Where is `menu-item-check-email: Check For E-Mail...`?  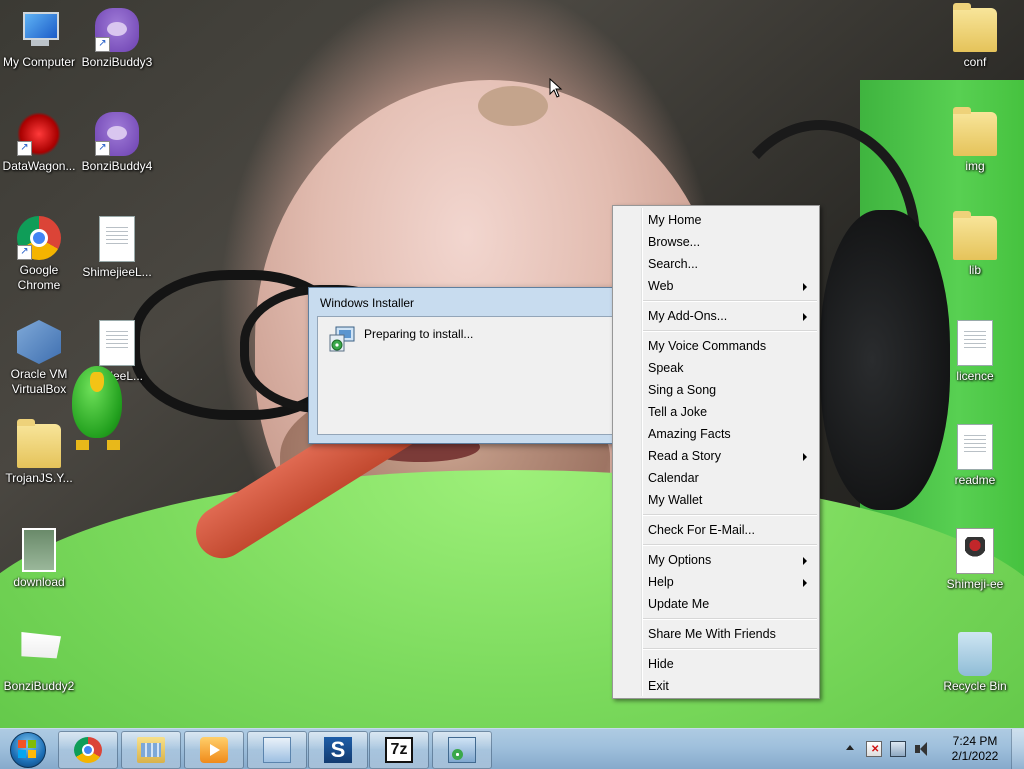 menu-item-check-email: Check For E-Mail... is located at coordinates (716, 530).